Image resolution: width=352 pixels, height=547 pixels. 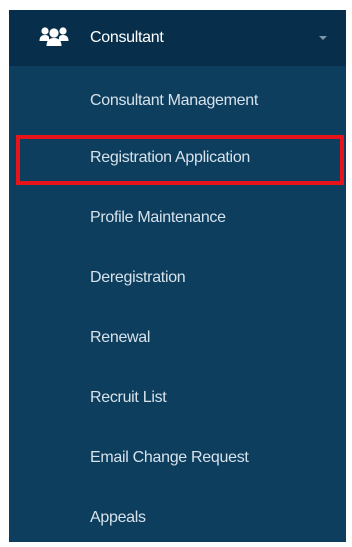 What do you see at coordinates (138, 277) in the screenshot?
I see `menu-item-label: Deregistration` at bounding box center [138, 277].